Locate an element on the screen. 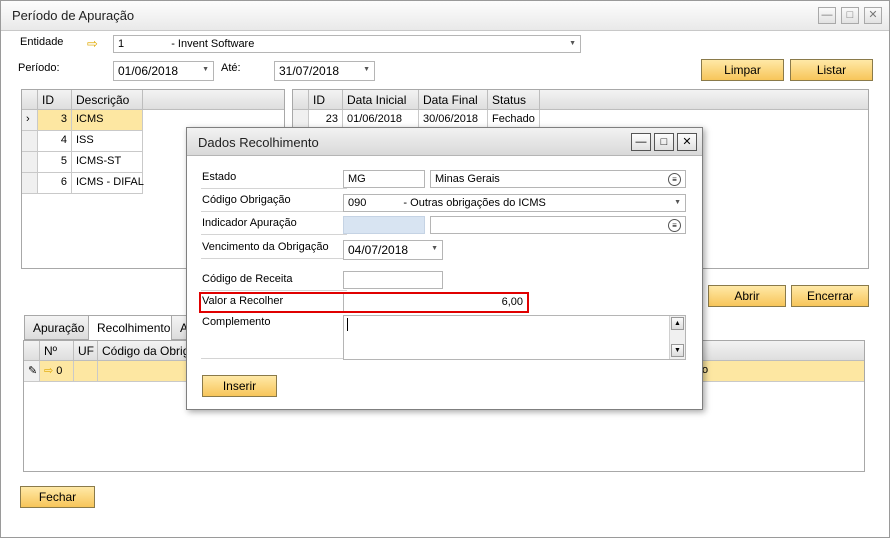 The height and width of the screenshot is (538, 890). vencimento-value: 04/07/2018 is located at coordinates (378, 250).